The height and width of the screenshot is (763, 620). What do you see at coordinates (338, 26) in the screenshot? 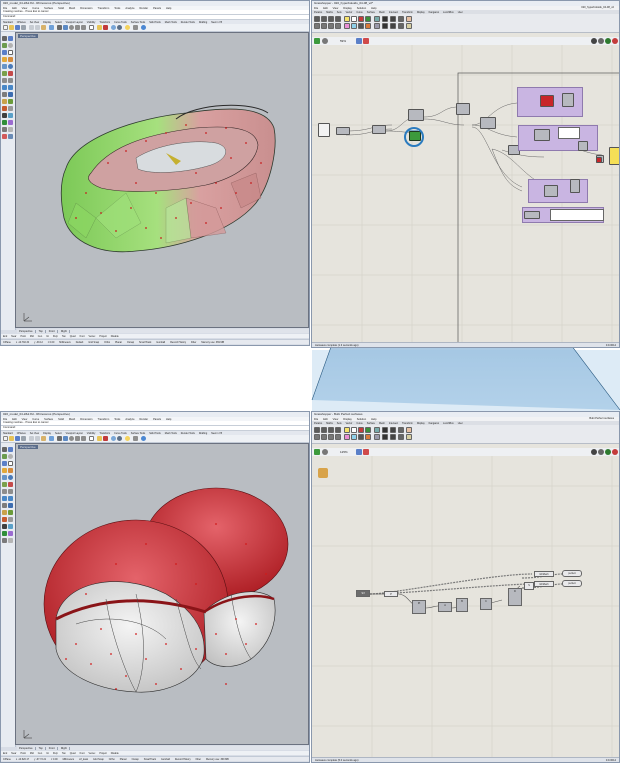
I see `param-text-icon` at bounding box center [338, 26].